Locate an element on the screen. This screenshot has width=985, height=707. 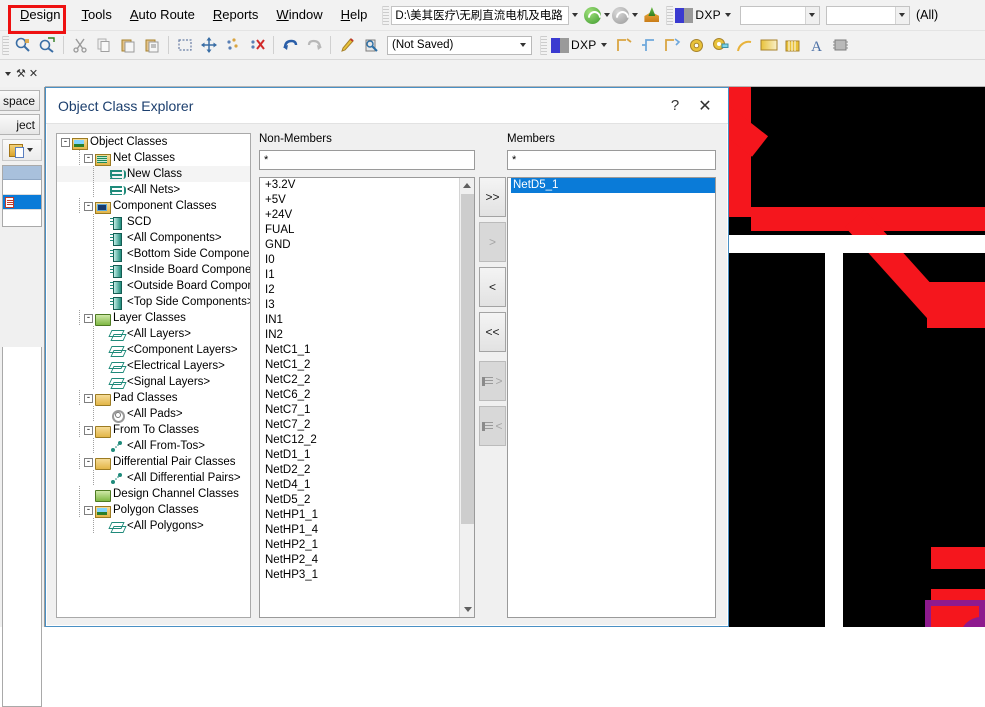
paste-special-icon is located at coordinates (152, 45).